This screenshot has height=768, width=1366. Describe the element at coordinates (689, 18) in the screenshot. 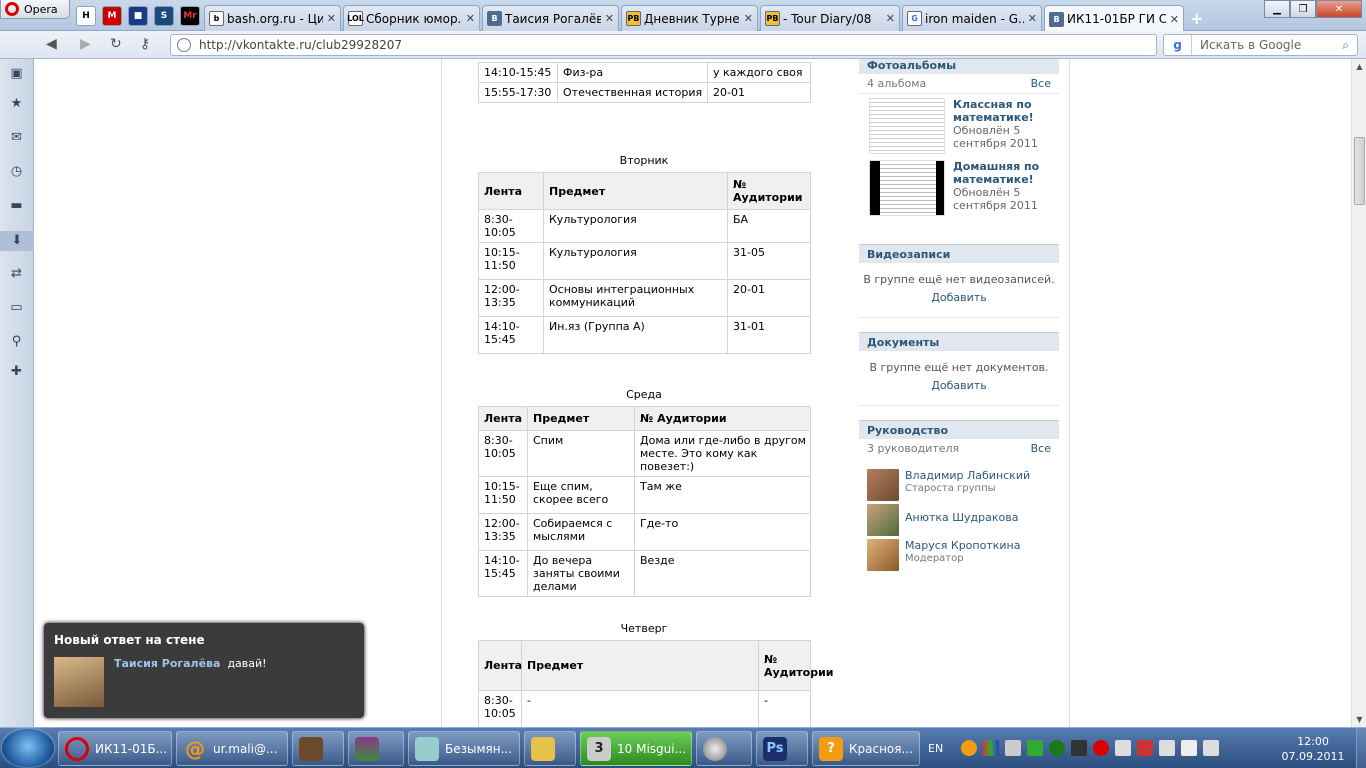

I see `browser-tab: PBДневник Турне ... ✕` at that location.